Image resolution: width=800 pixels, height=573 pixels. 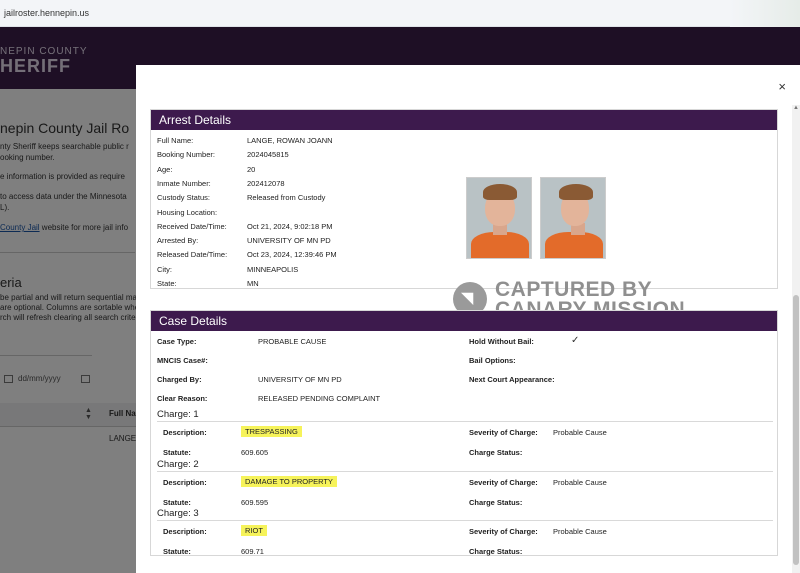 I want to click on scroll-thumb, so click(x=796, y=430).